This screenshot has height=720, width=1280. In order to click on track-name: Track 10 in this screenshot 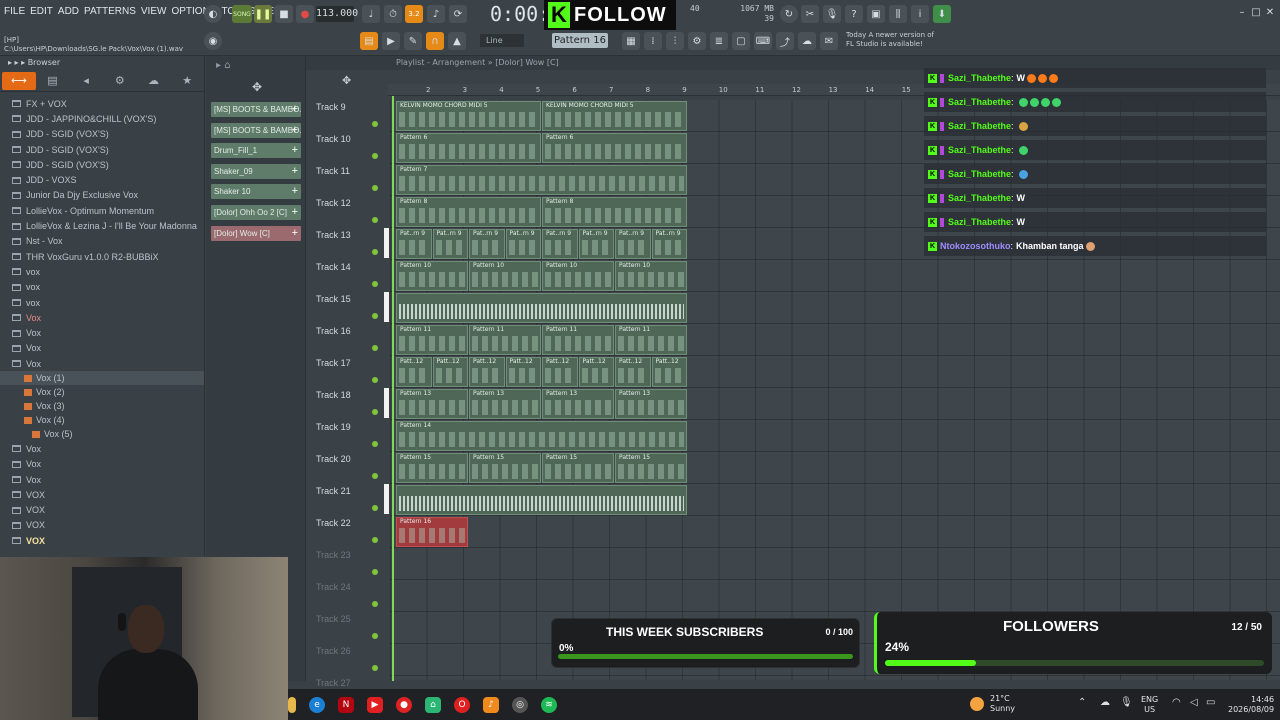, I will do `click(333, 139)`.